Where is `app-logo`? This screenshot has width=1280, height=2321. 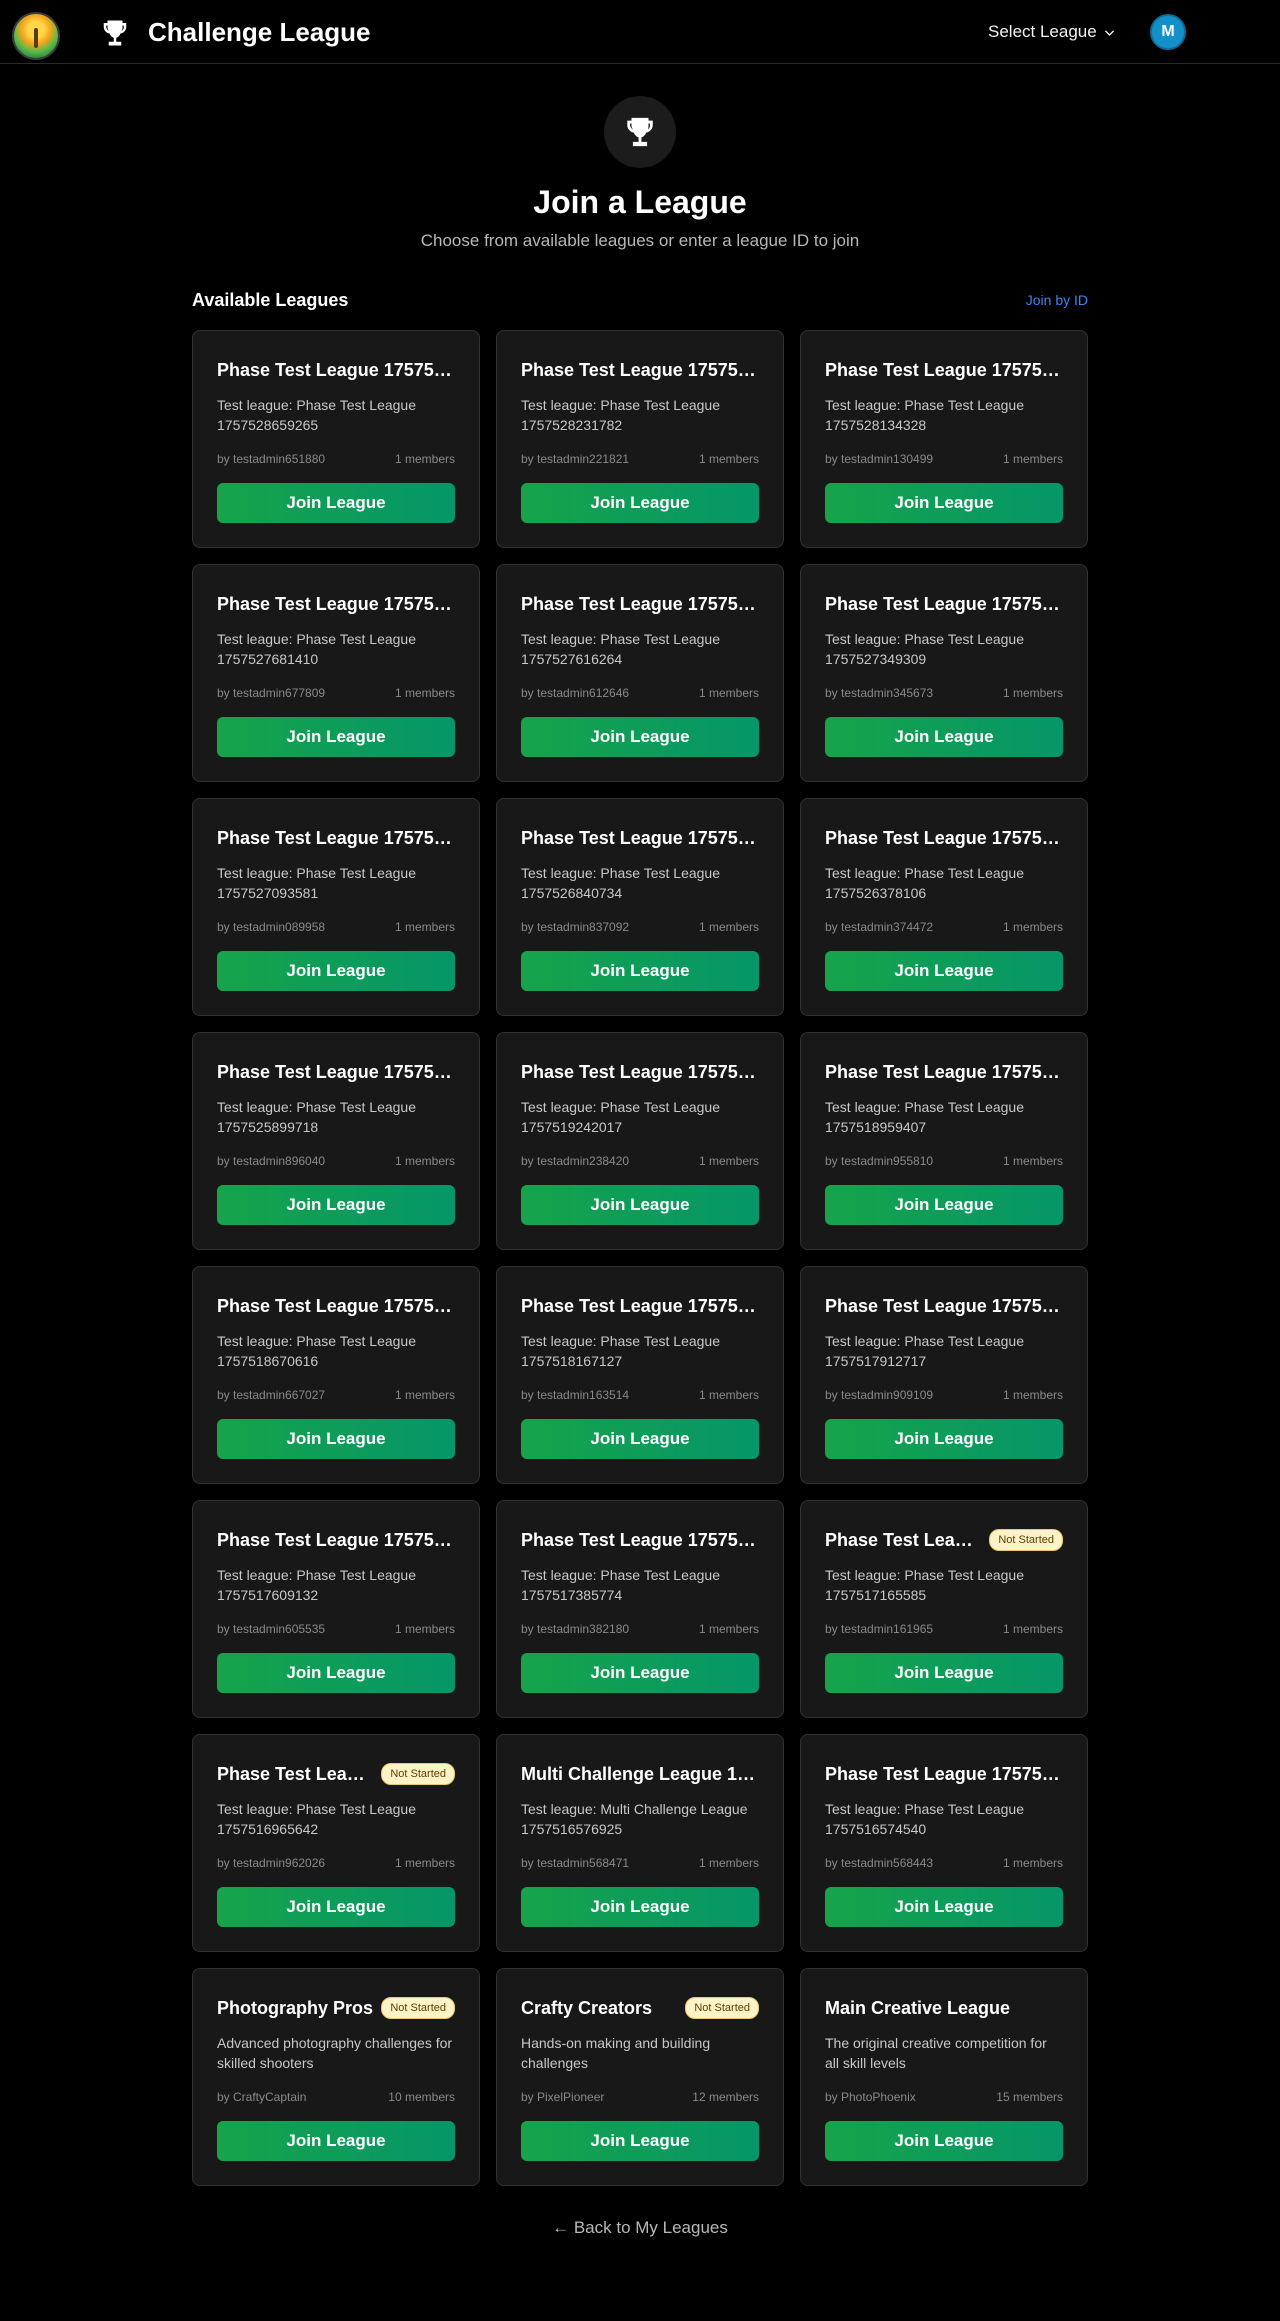 app-logo is located at coordinates (36, 36).